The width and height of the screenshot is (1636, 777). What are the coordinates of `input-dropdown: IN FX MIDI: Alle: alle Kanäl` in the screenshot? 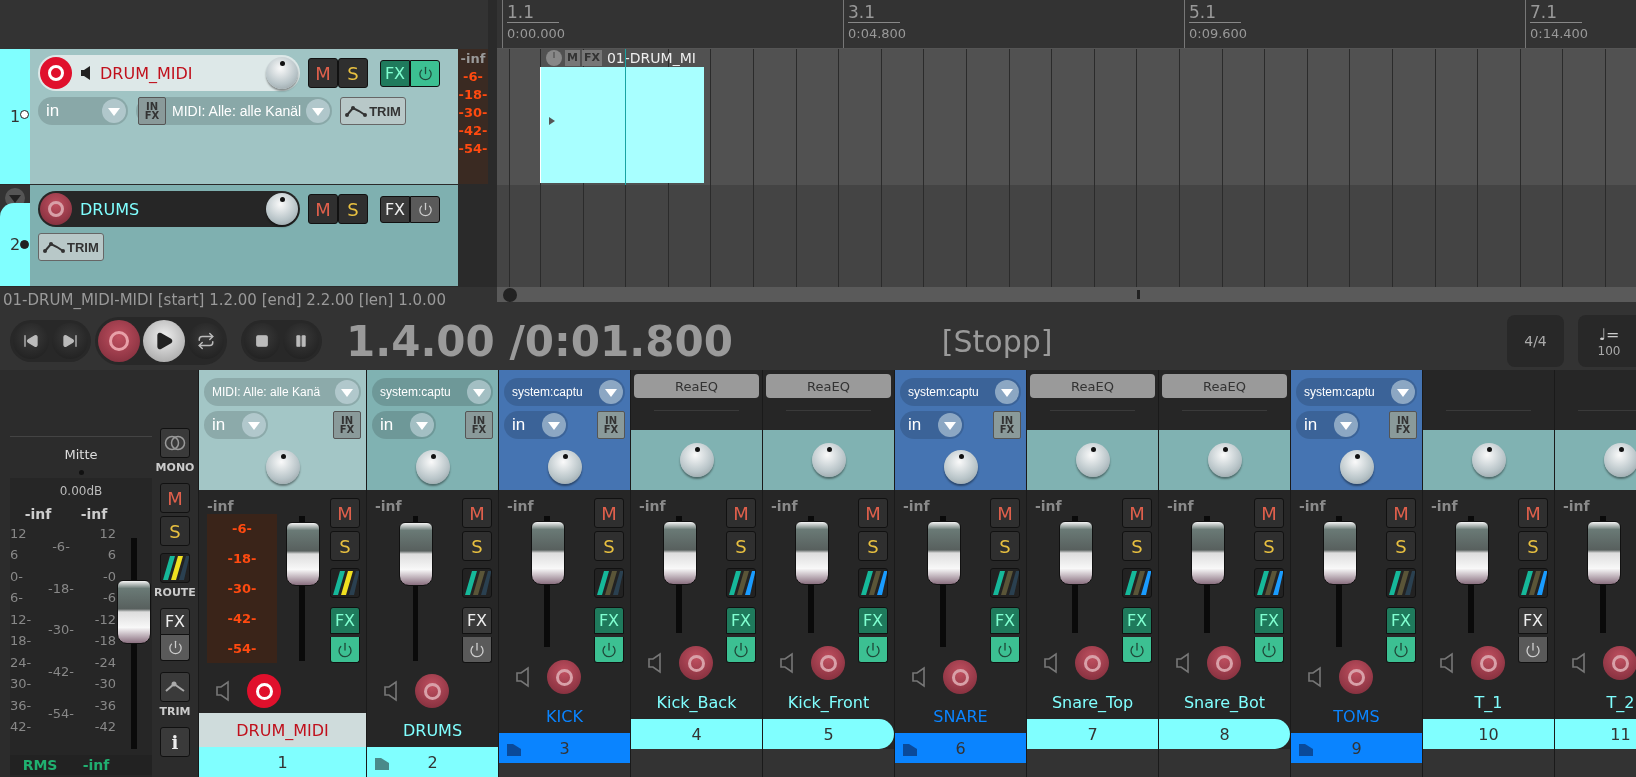 It's located at (234, 111).